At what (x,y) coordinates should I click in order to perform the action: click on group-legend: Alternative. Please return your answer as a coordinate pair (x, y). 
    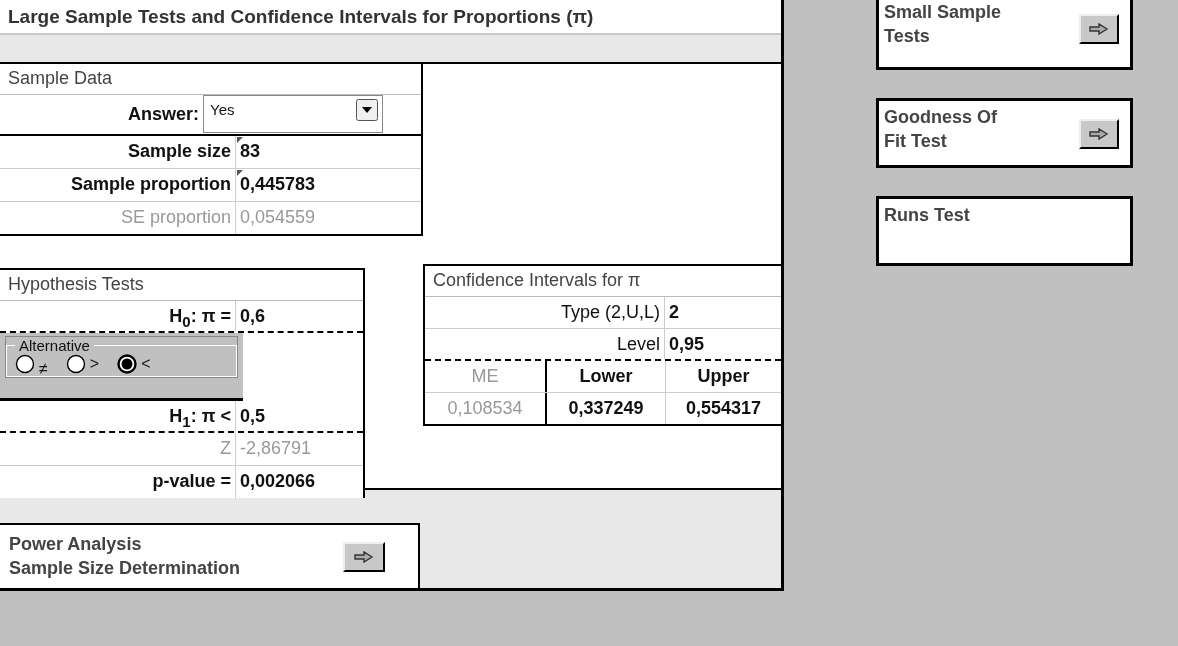
    Looking at the image, I should click on (54, 345).